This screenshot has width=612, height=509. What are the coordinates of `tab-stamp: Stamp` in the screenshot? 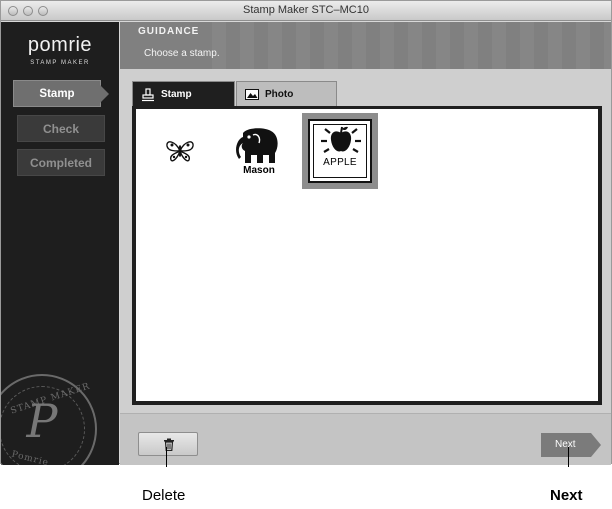 It's located at (183, 93).